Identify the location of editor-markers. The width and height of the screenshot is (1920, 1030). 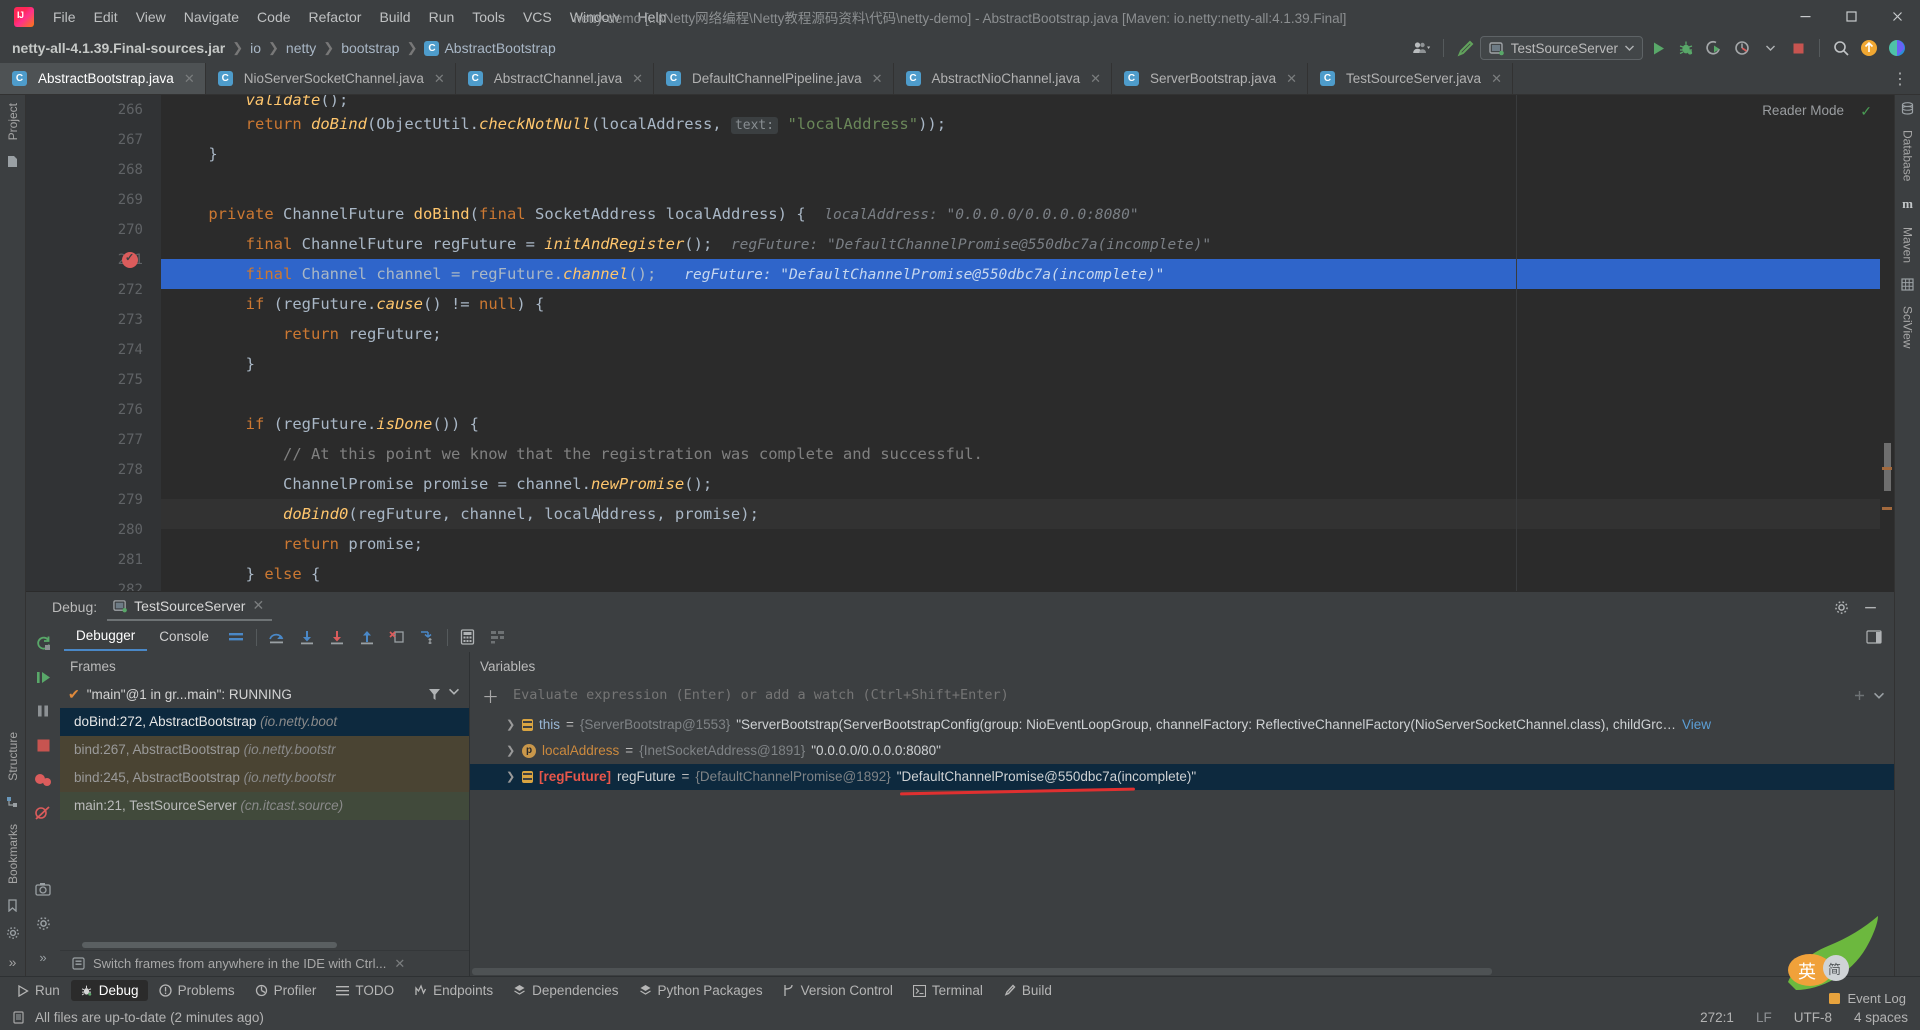
(1887, 343).